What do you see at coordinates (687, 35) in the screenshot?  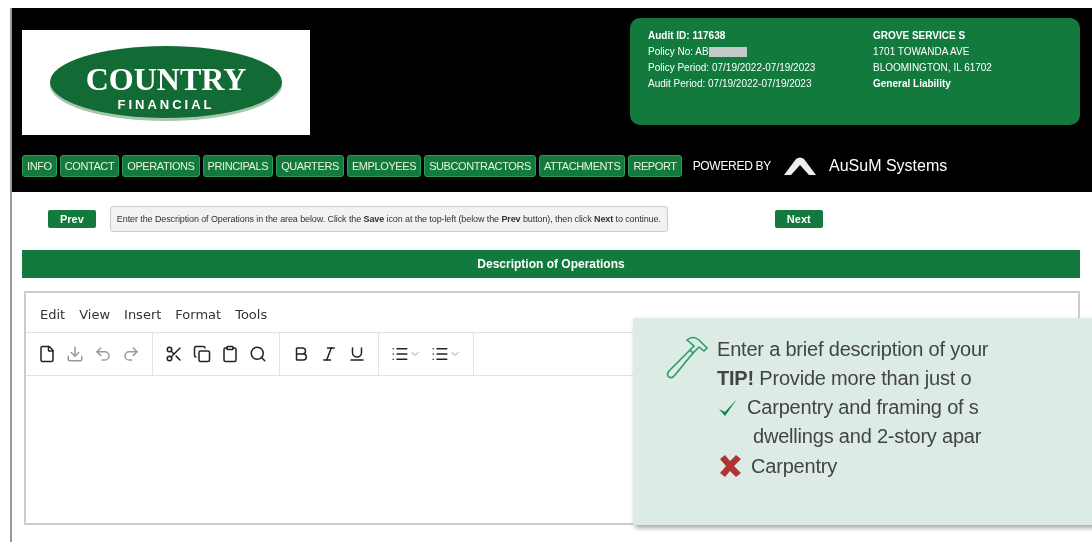 I see `audit-info-text: Audit ID: 117638` at bounding box center [687, 35].